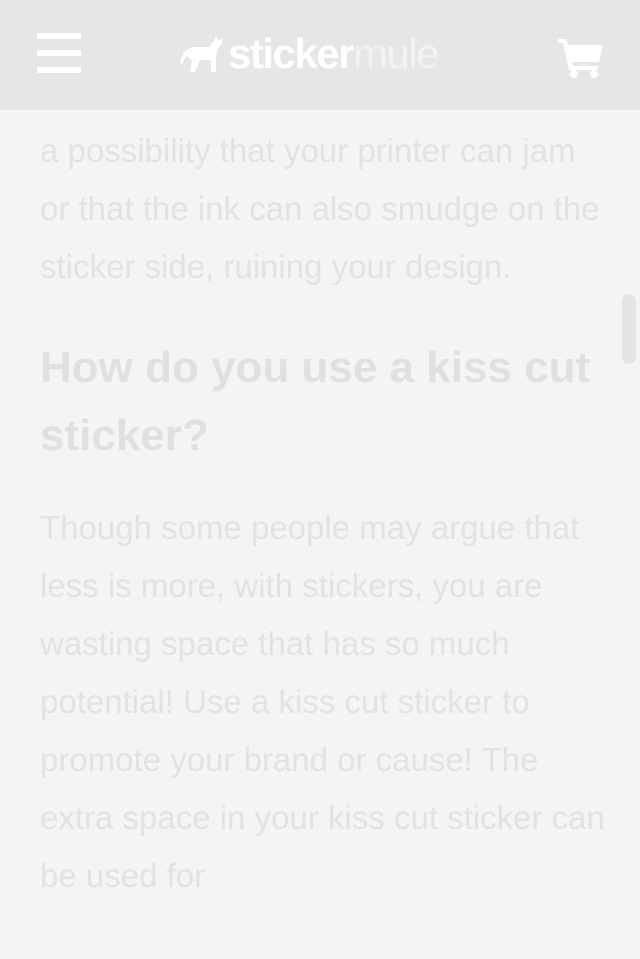 Image resolution: width=640 pixels, height=959 pixels. I want to click on logo-text-sticker: sticker, so click(291, 53).